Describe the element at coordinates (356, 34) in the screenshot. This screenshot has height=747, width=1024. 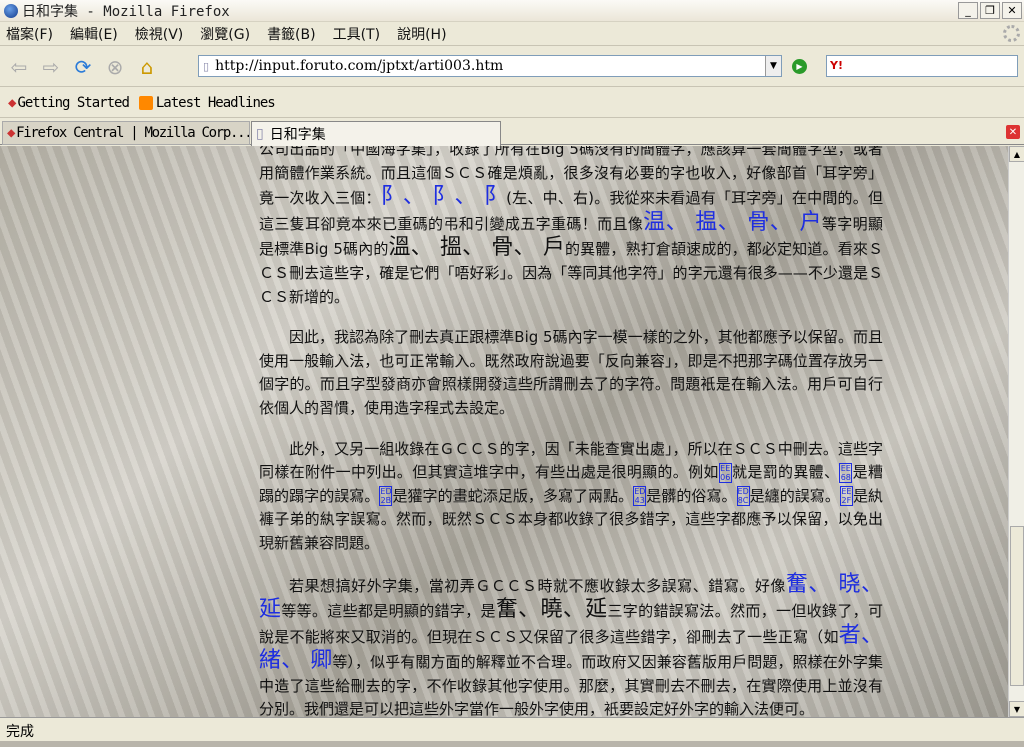
I see `menu-tools: 工具(T)` at that location.